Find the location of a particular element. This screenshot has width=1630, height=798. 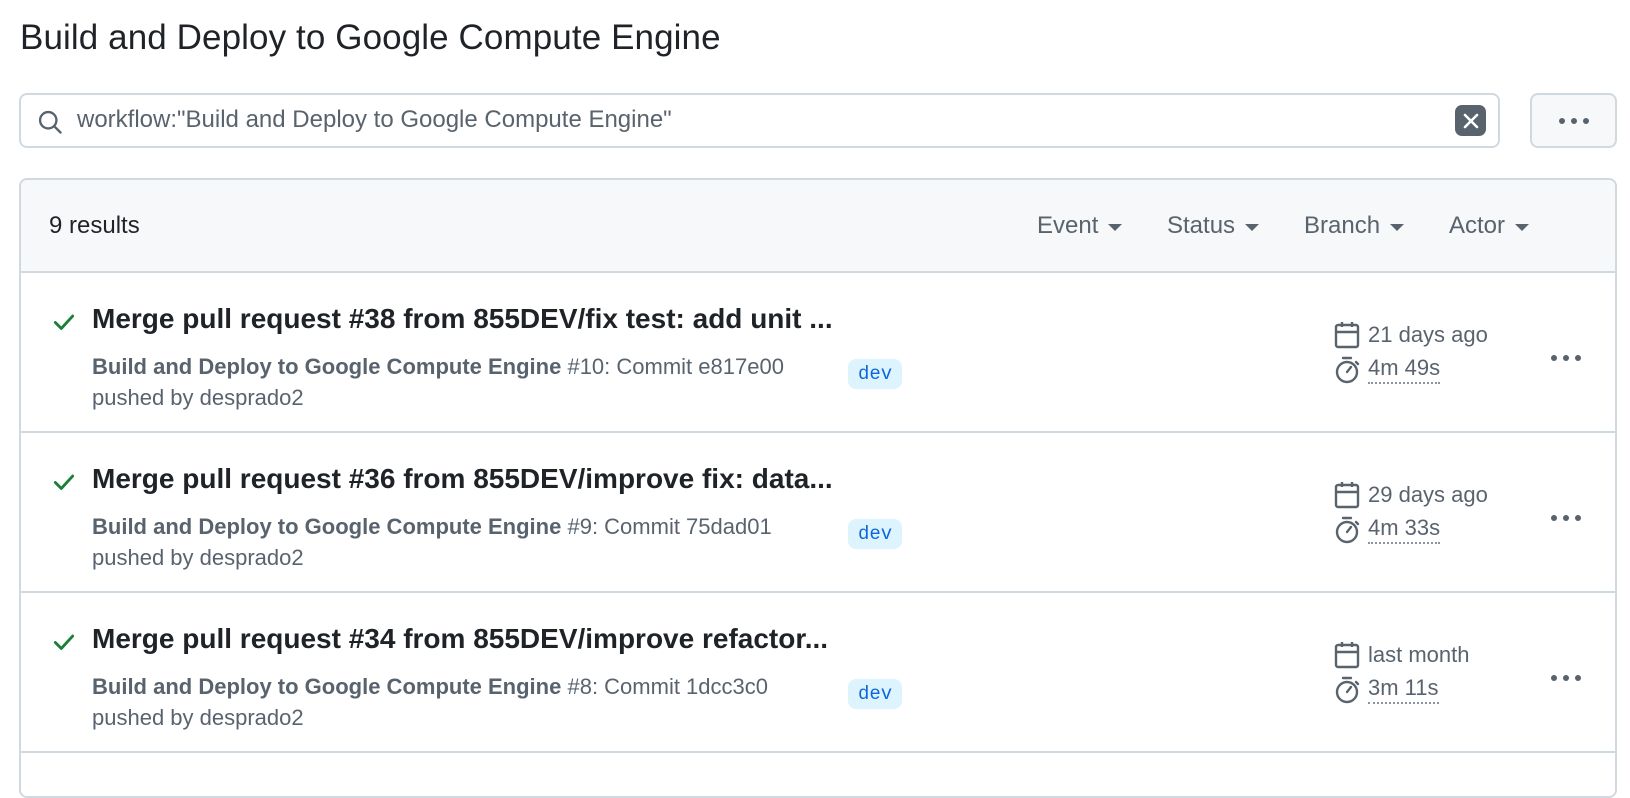

run-number: #10 is located at coordinates (586, 366).